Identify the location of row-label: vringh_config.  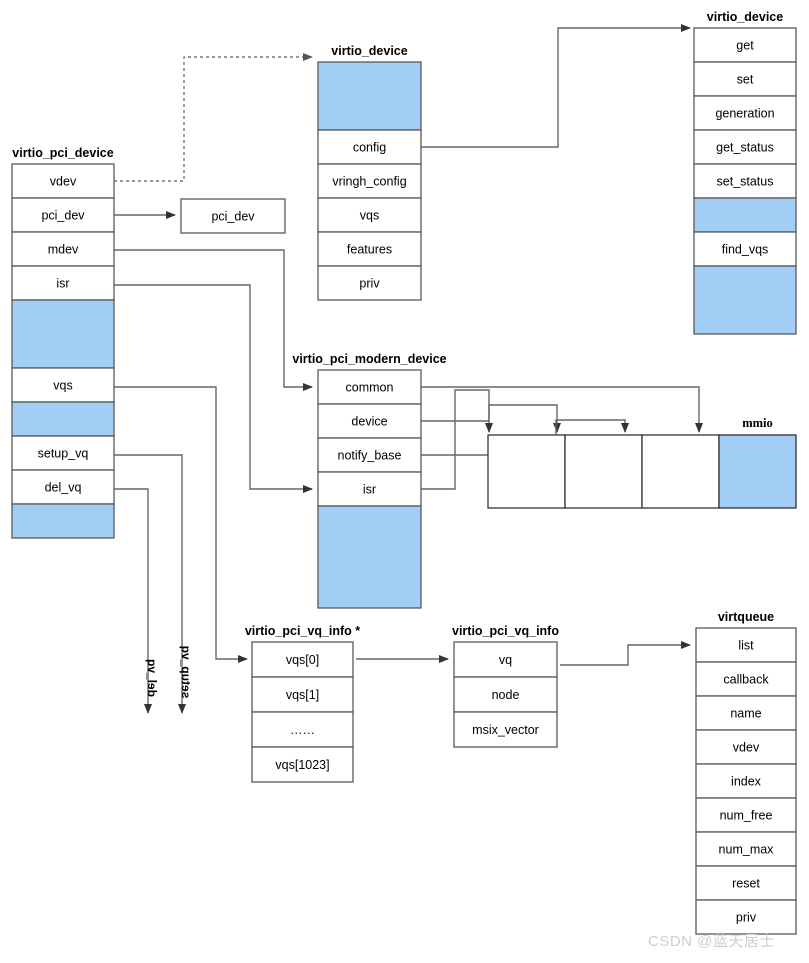
(369, 182).